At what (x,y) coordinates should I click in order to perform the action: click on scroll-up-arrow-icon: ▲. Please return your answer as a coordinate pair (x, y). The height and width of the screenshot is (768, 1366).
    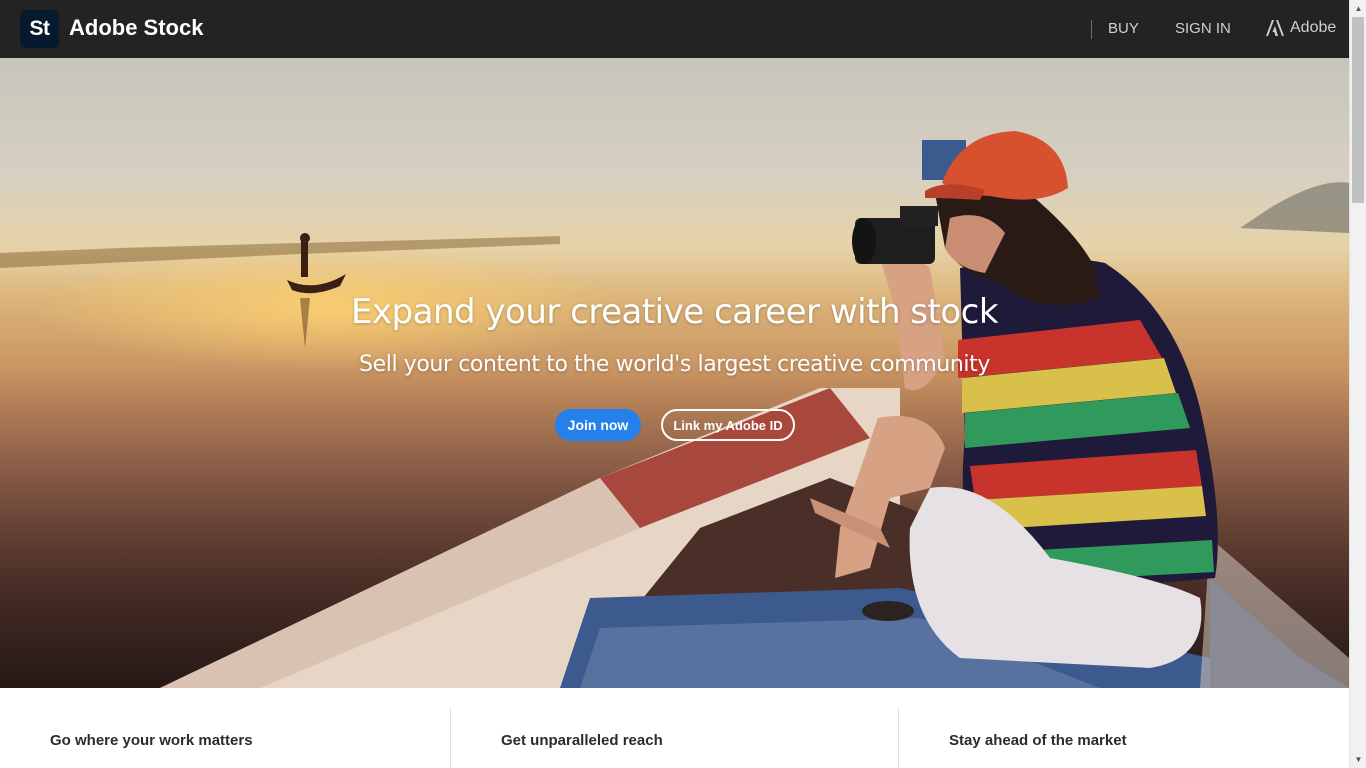
    Looking at the image, I should click on (1358, 8).